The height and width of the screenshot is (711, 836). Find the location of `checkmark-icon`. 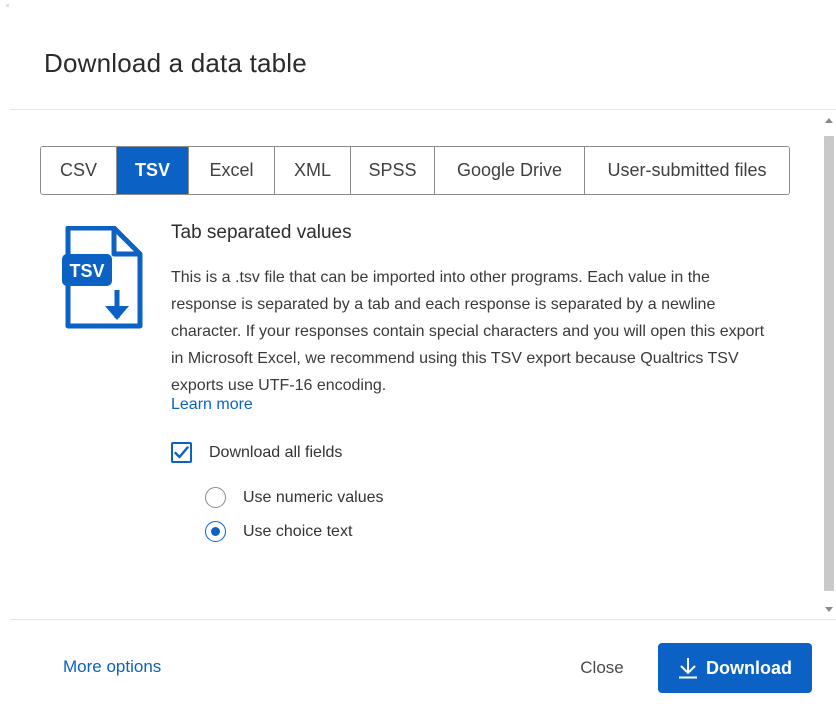

checkmark-icon is located at coordinates (181, 452).